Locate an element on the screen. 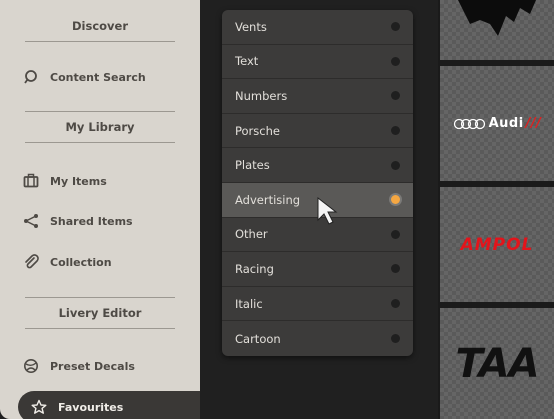  sidebar-item-label: Collection is located at coordinates (81, 262).